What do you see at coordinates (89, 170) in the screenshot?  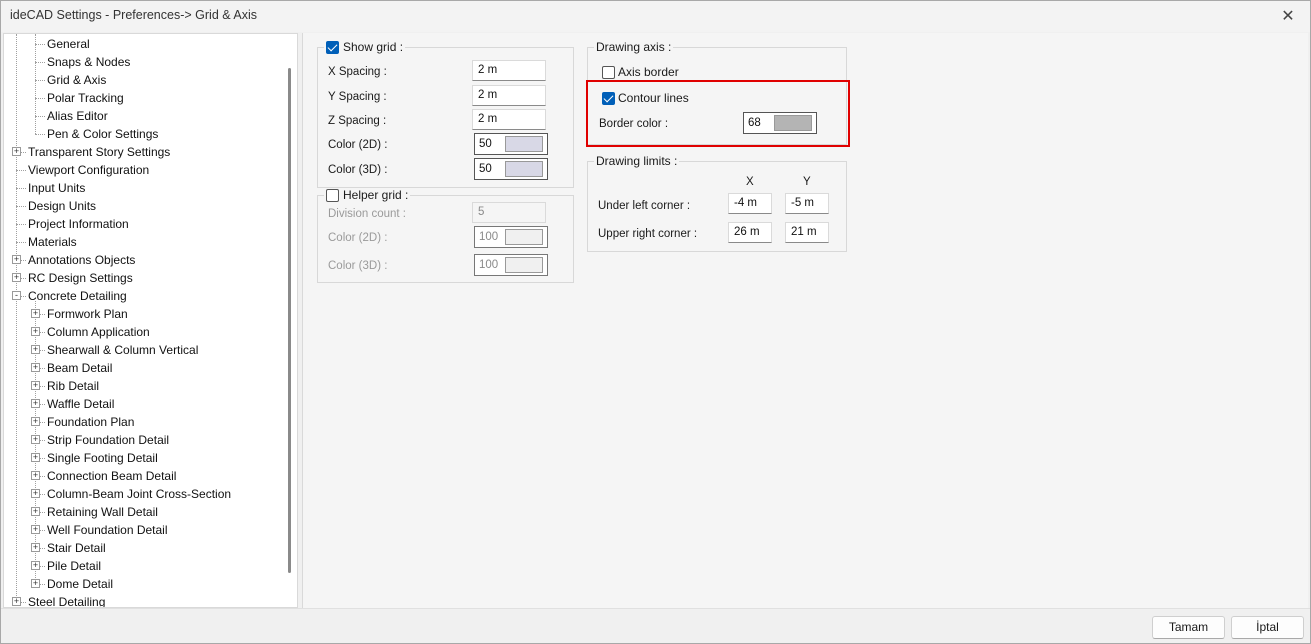 I see `tree-item-label: Viewport Configuration` at bounding box center [89, 170].